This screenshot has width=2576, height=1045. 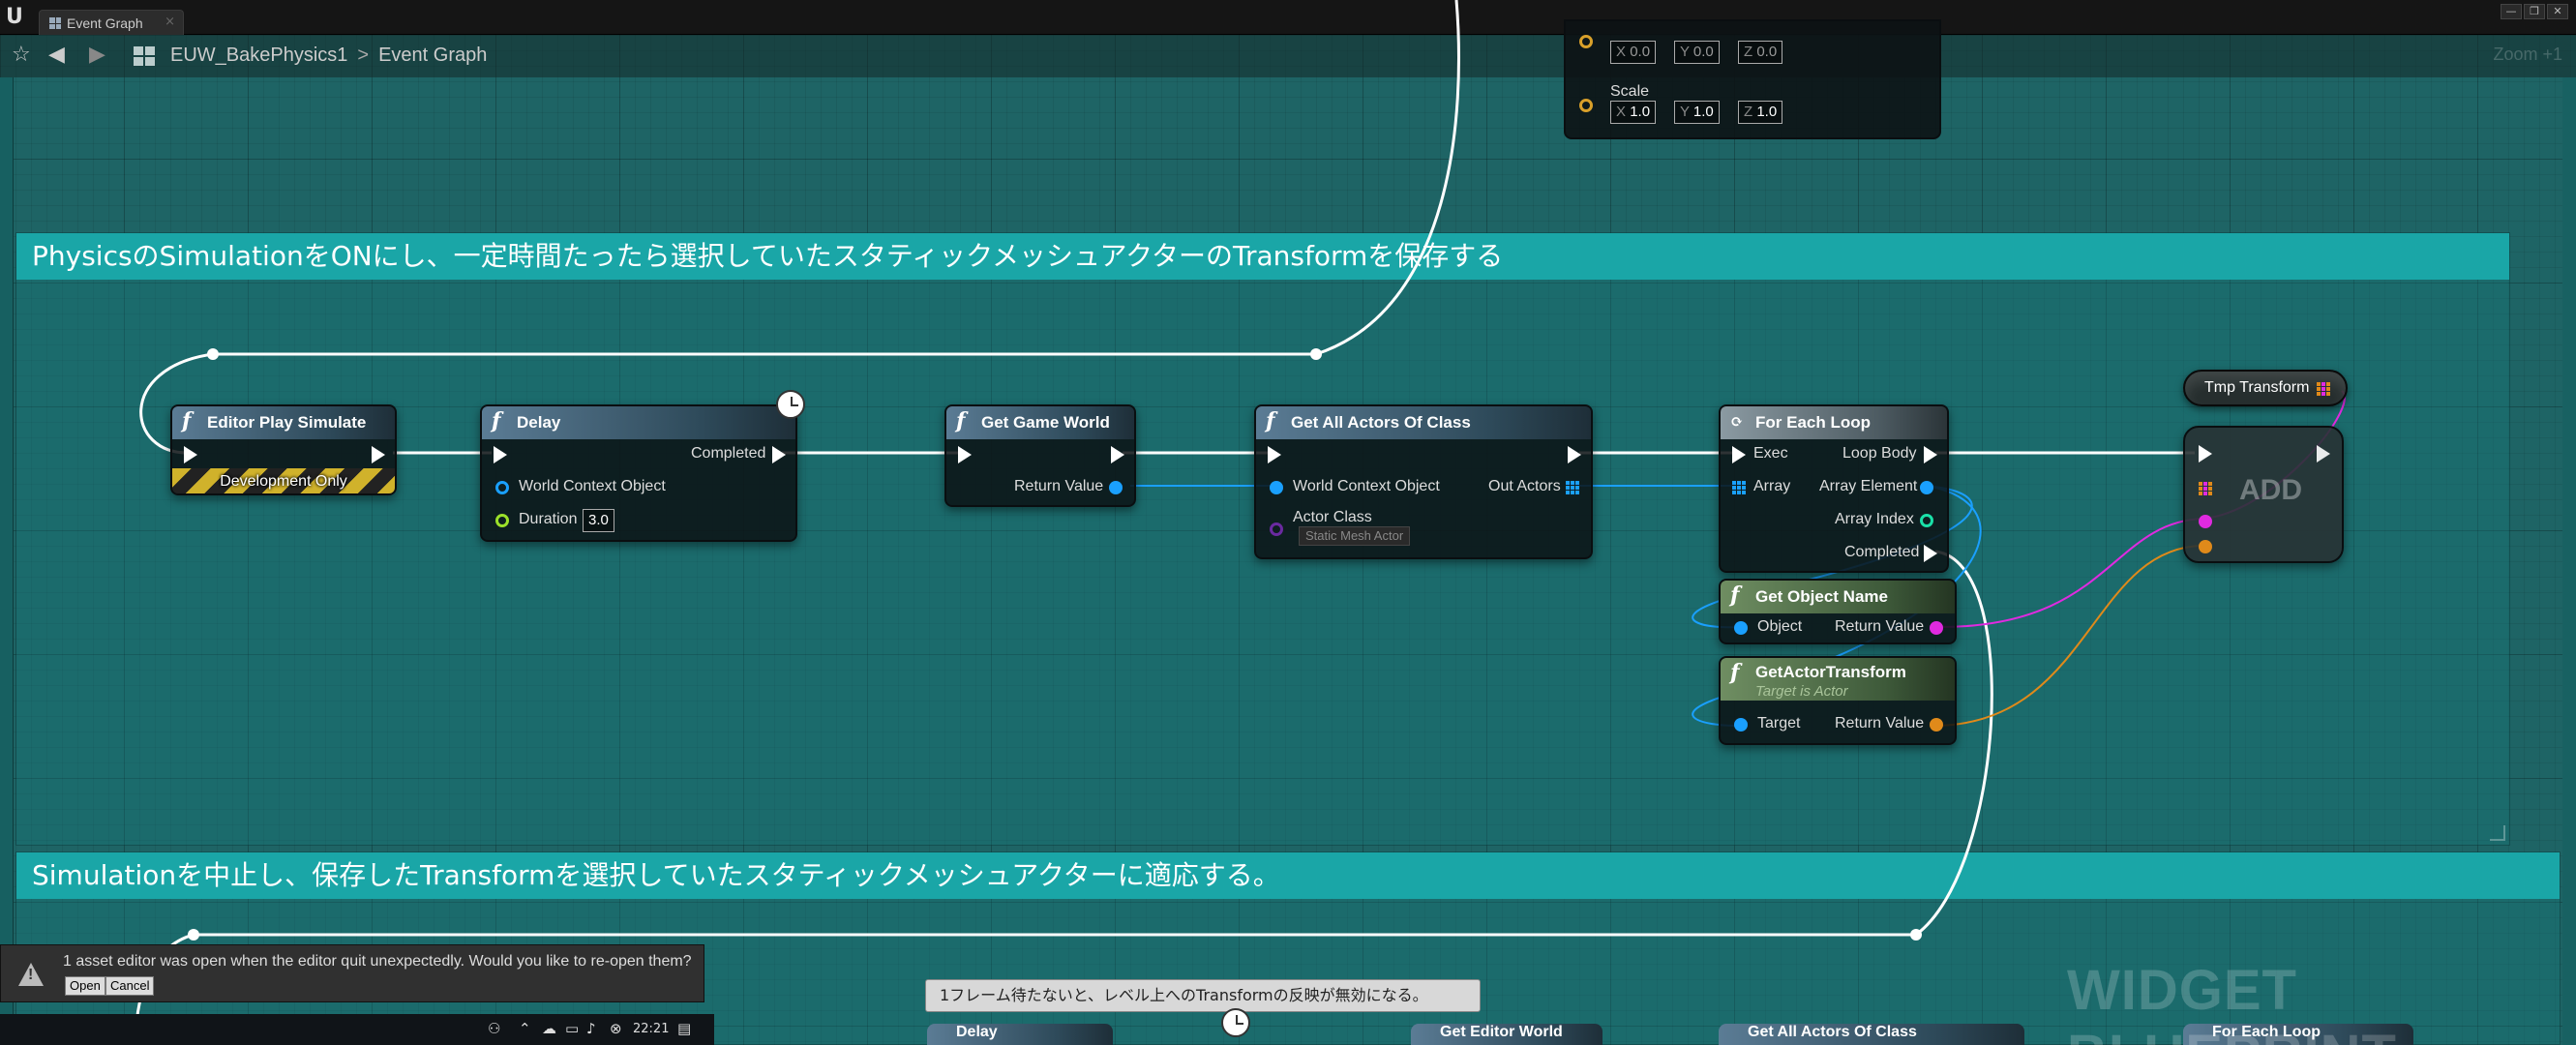 What do you see at coordinates (616, 1028) in the screenshot?
I see `ime-icon: ⊗` at bounding box center [616, 1028].